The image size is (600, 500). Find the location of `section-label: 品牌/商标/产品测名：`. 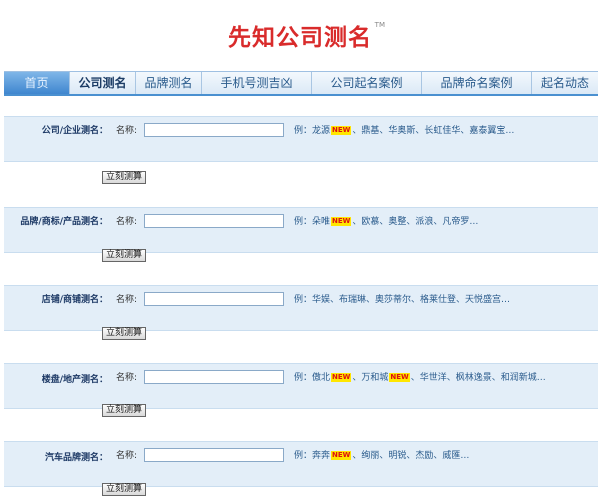

section-label: 品牌/商标/产品测名： is located at coordinates (64, 222).